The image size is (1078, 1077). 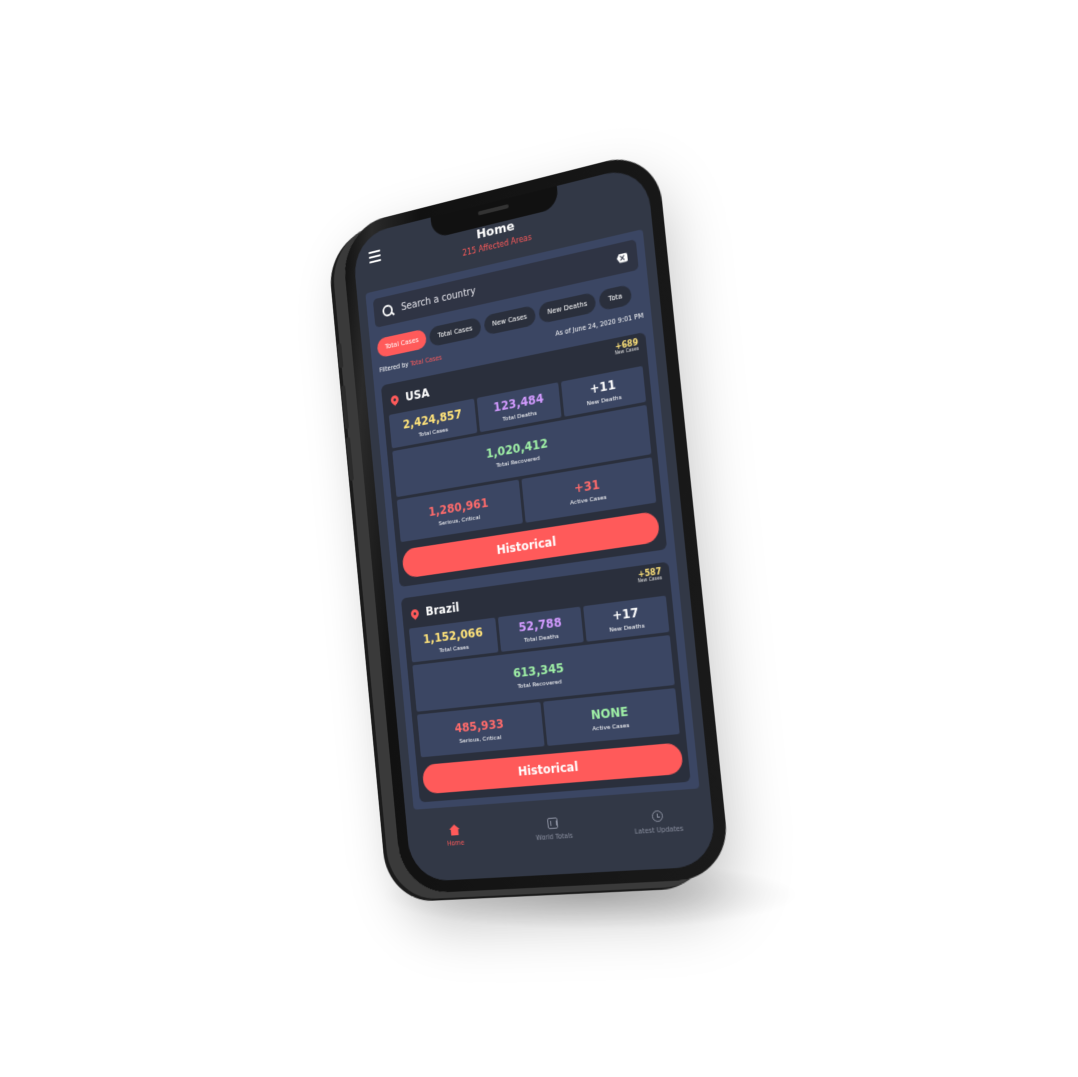 What do you see at coordinates (442, 609) in the screenshot?
I see `country-name: Brazil` at bounding box center [442, 609].